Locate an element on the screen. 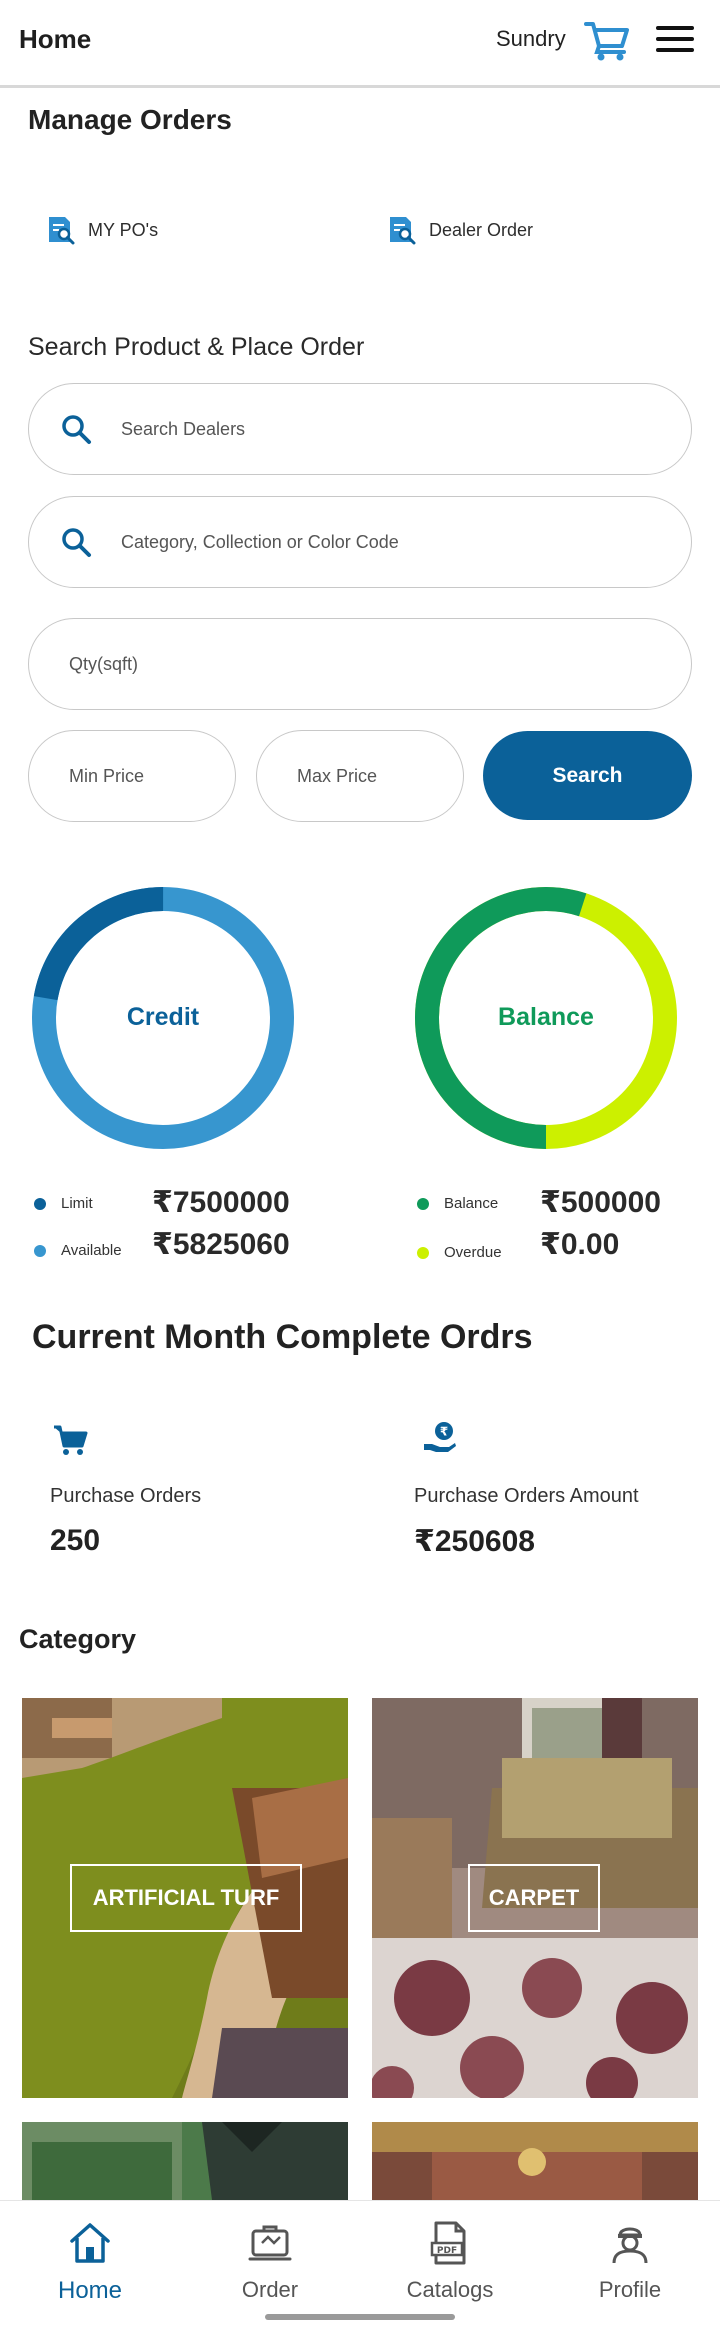  category-search-input: Category, Collection or Color Code is located at coordinates (360, 542).